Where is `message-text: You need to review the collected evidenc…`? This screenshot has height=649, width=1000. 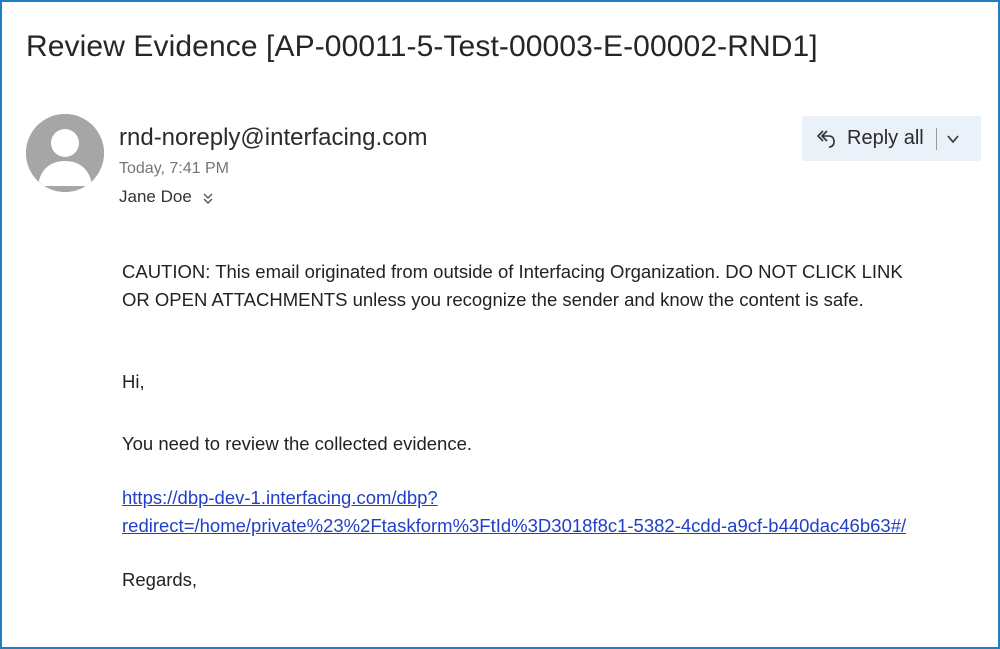 message-text: You need to review the collected evidenc… is located at coordinates (297, 443).